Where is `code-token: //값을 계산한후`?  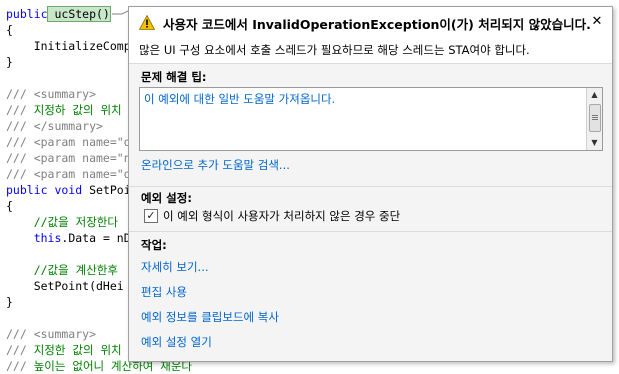
code-token: //값을 계산한후 is located at coordinates (75, 270).